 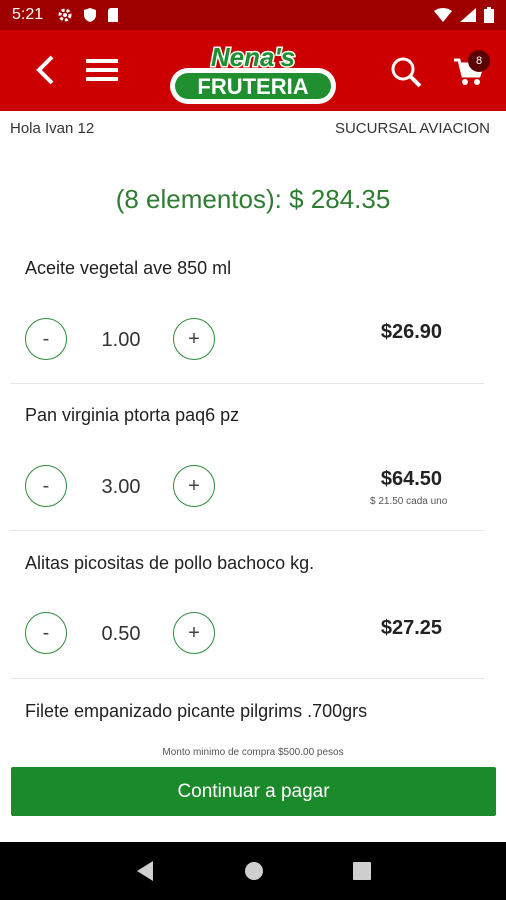 I want to click on cart-summary: (8 elementos): $ 284.35, so click(x=253, y=199).